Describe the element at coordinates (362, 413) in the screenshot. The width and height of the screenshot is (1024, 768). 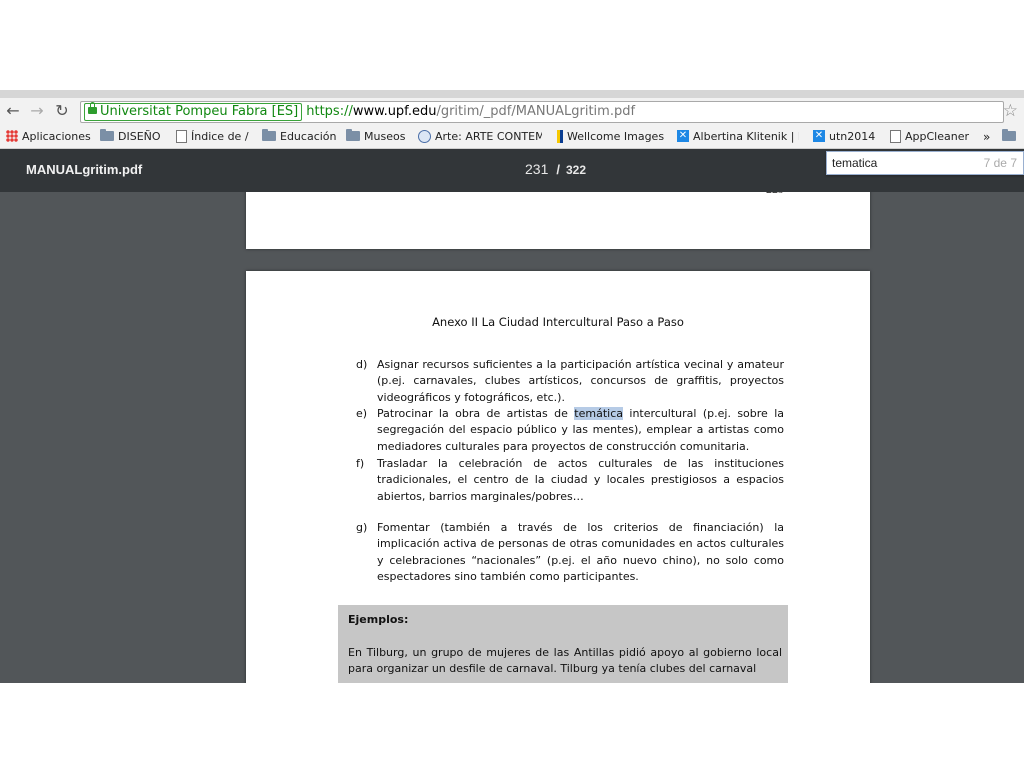
I see `list-item-label: e)` at that location.